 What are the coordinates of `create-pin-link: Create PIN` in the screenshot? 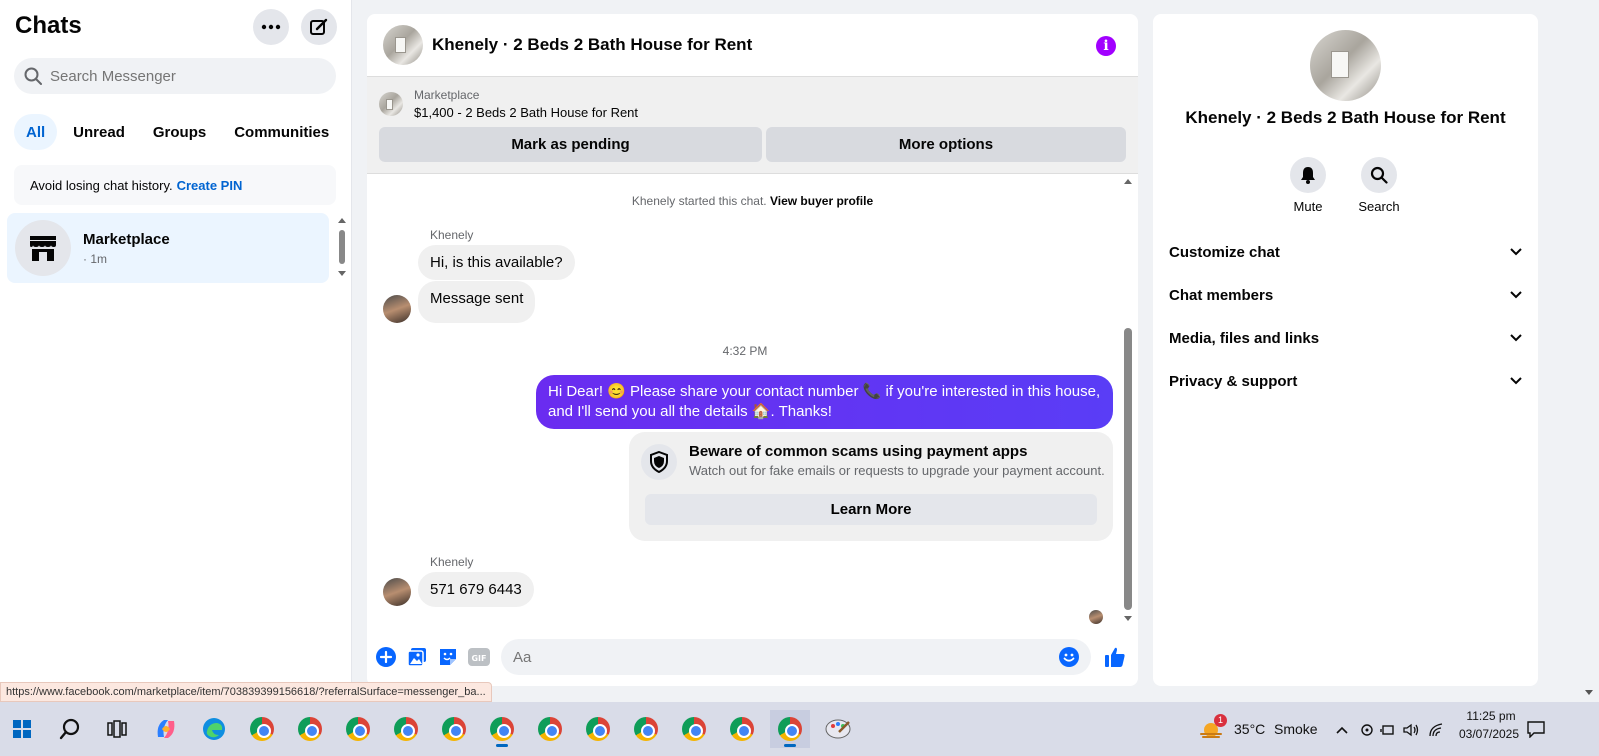 It's located at (210, 185).